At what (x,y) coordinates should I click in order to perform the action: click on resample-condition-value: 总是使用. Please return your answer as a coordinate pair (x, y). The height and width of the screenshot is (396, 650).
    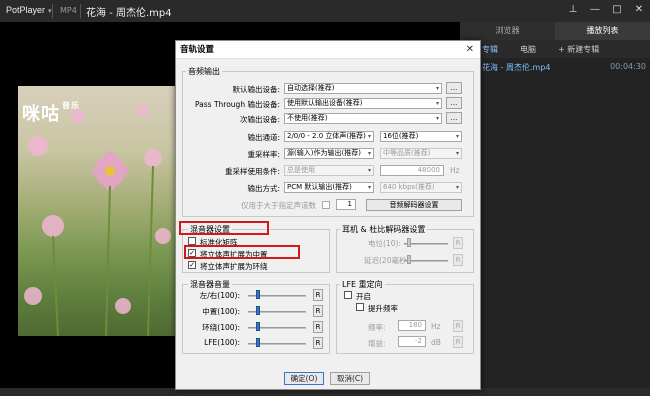
    Looking at the image, I should click on (301, 170).